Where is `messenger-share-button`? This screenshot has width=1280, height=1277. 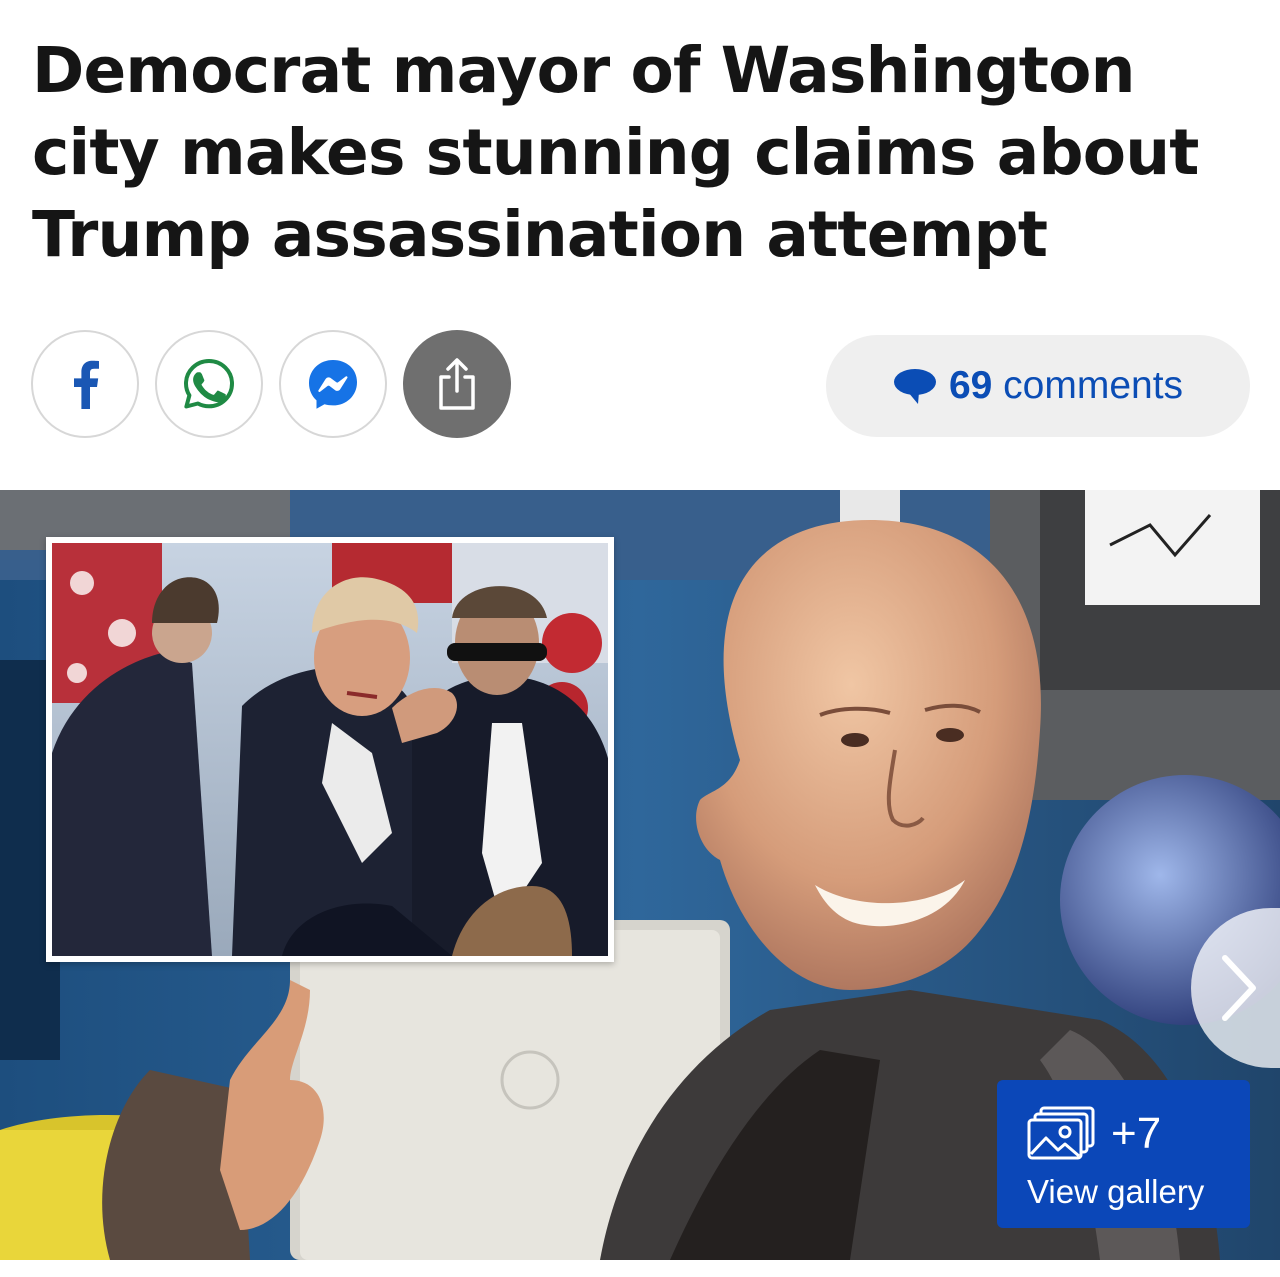
messenger-share-button is located at coordinates (333, 384).